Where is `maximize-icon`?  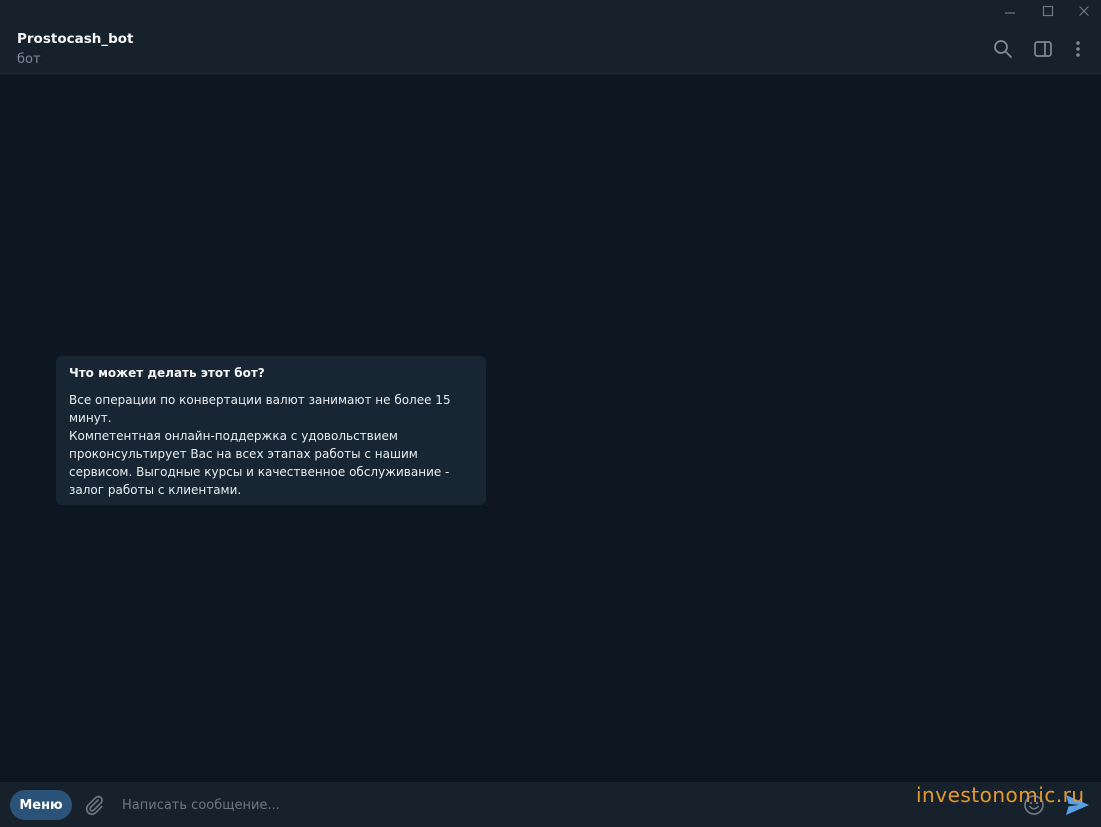
maximize-icon is located at coordinates (1048, 11).